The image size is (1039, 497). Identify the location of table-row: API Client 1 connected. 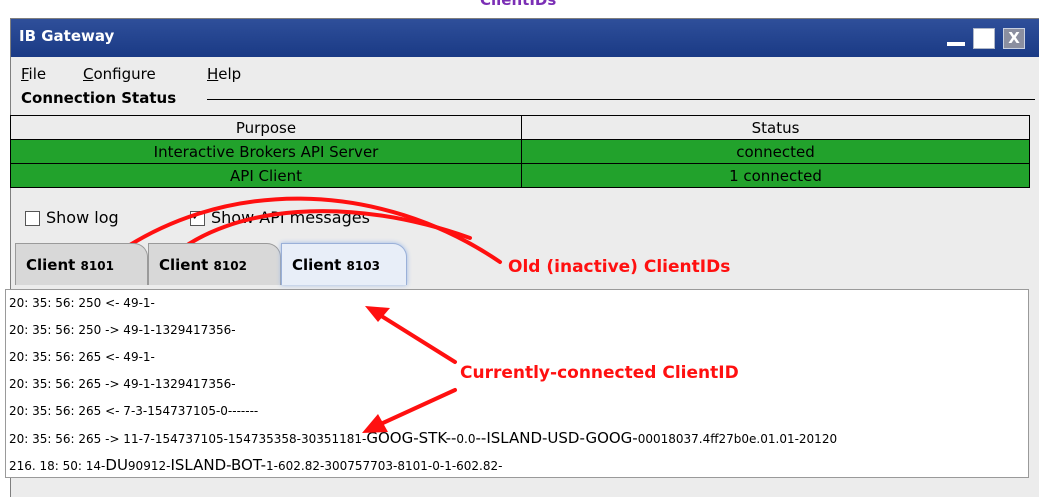
(520, 175).